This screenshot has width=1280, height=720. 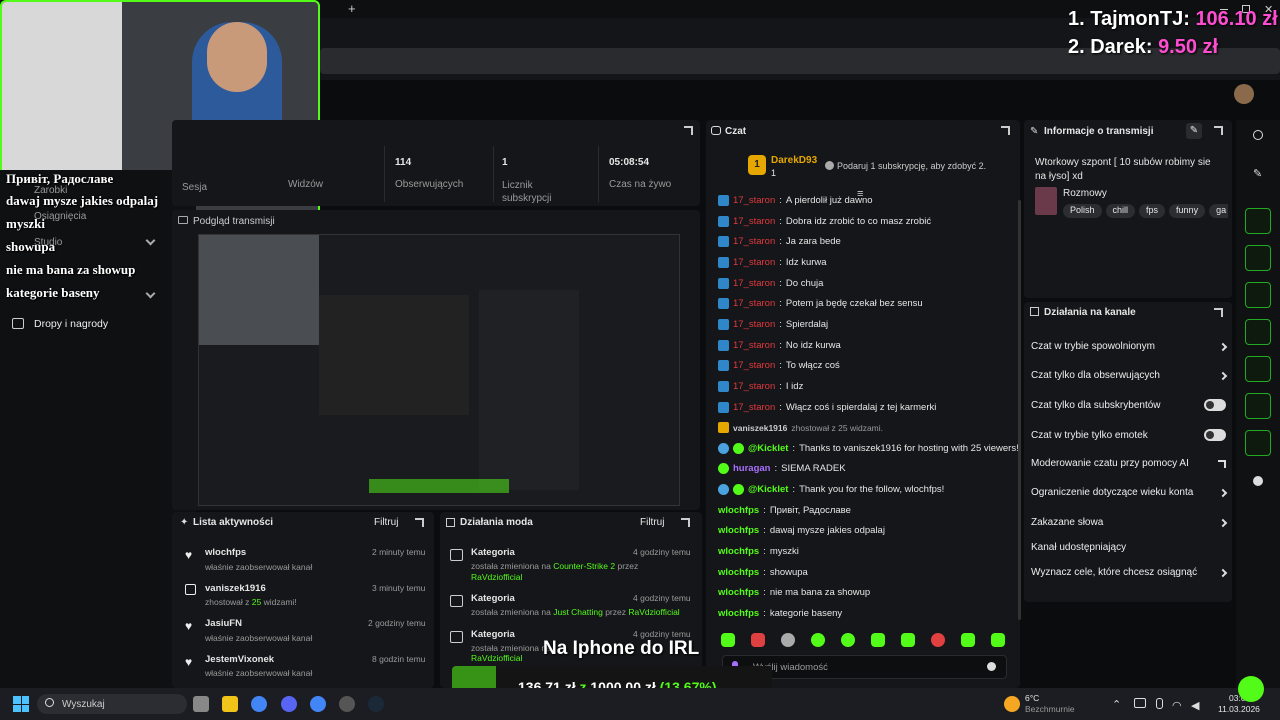 What do you see at coordinates (584, 566) in the screenshot?
I see `mod-cat: Counter-Strike 2` at bounding box center [584, 566].